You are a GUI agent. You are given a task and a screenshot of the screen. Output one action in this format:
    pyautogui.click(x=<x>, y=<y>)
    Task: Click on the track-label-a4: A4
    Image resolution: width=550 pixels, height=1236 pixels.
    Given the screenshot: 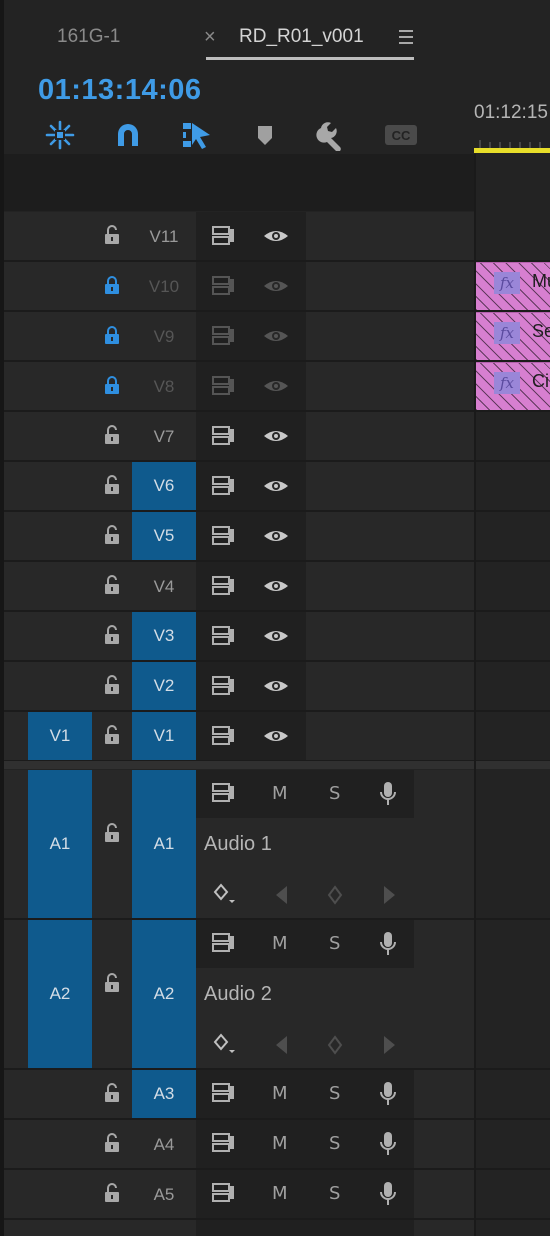 What is the action you would take?
    pyautogui.click(x=164, y=1145)
    